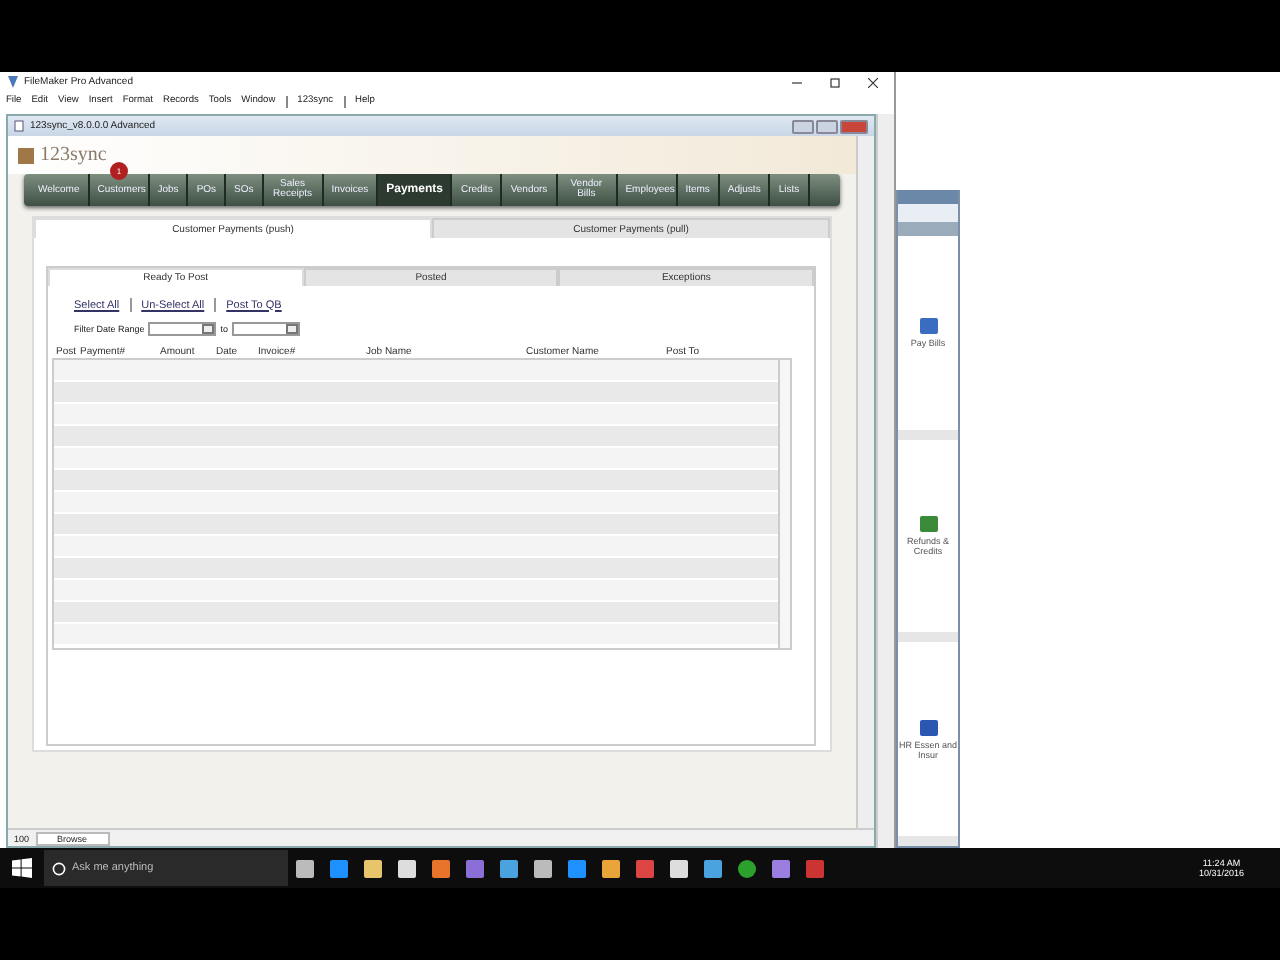 Image resolution: width=1280 pixels, height=960 pixels. I want to click on header-bar, so click(928, 229).